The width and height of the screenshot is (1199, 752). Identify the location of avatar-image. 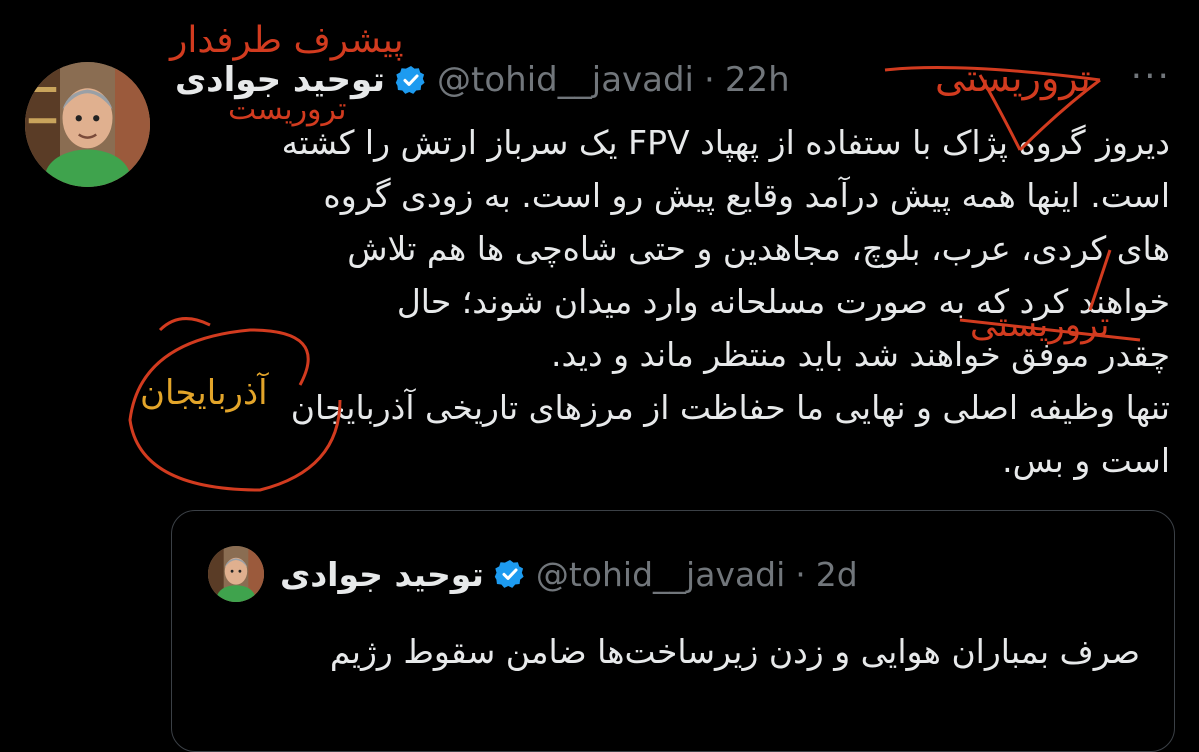
(87, 124).